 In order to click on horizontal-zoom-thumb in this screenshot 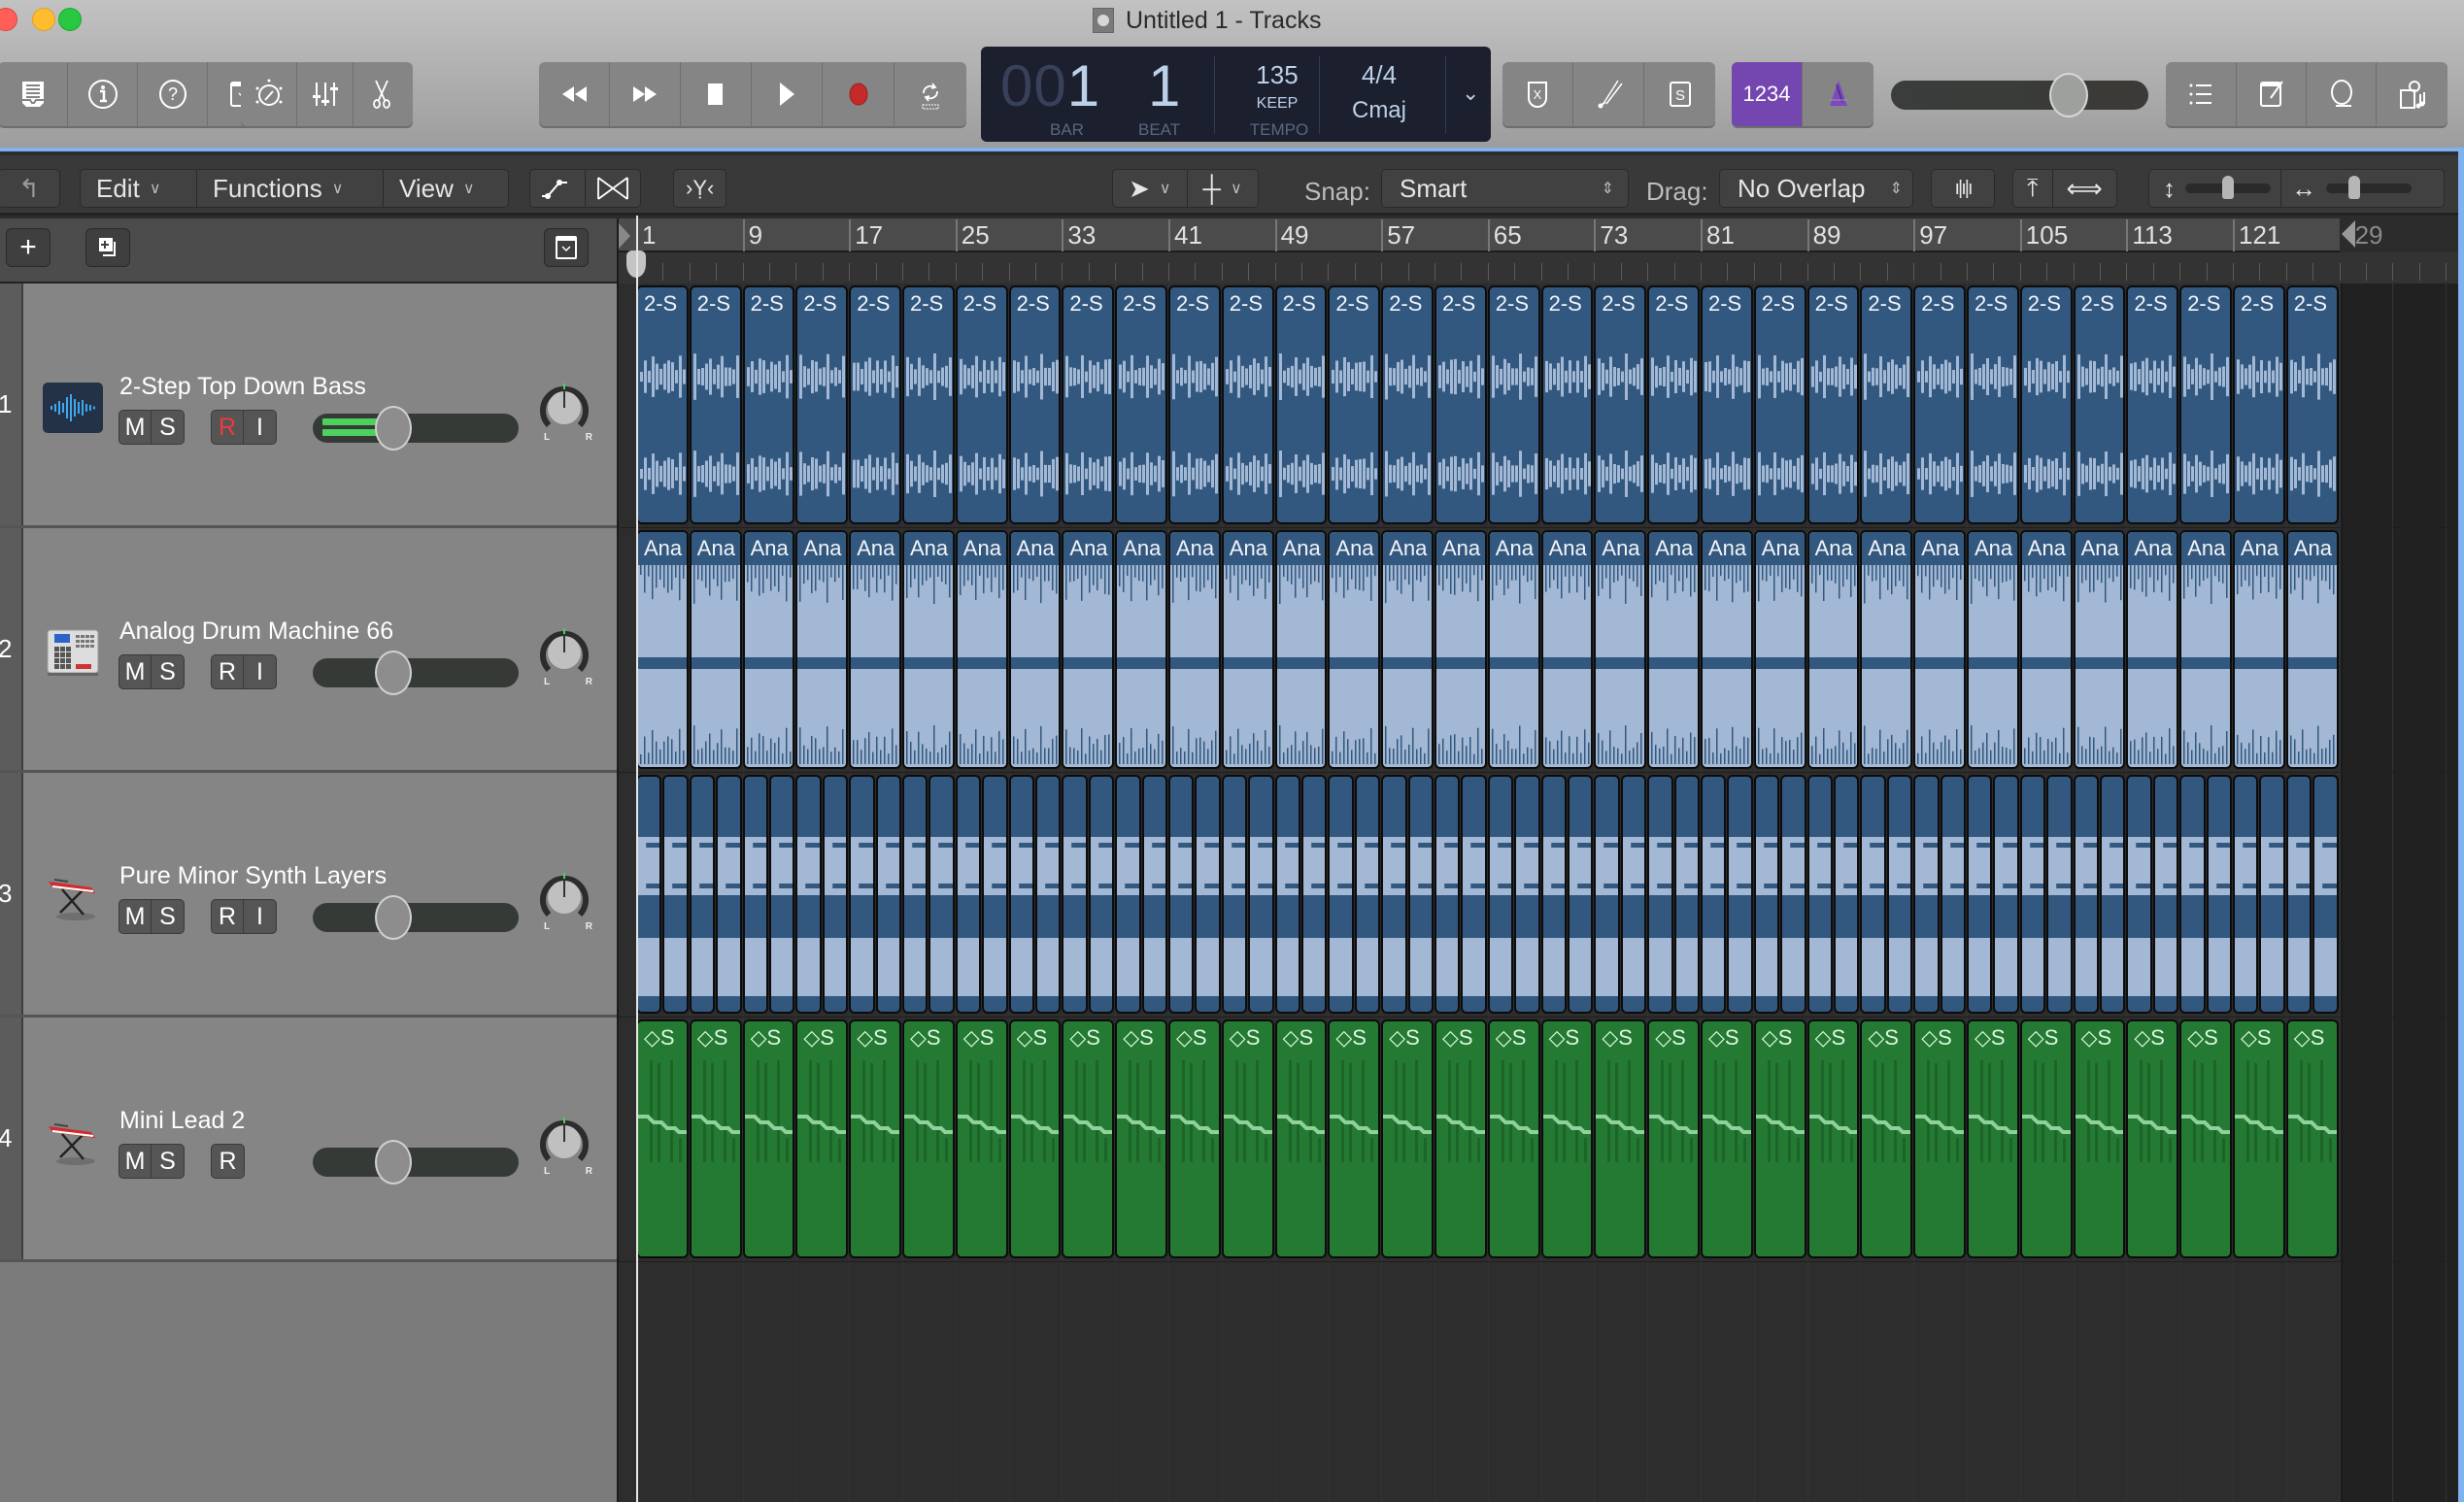, I will do `click(2353, 188)`.